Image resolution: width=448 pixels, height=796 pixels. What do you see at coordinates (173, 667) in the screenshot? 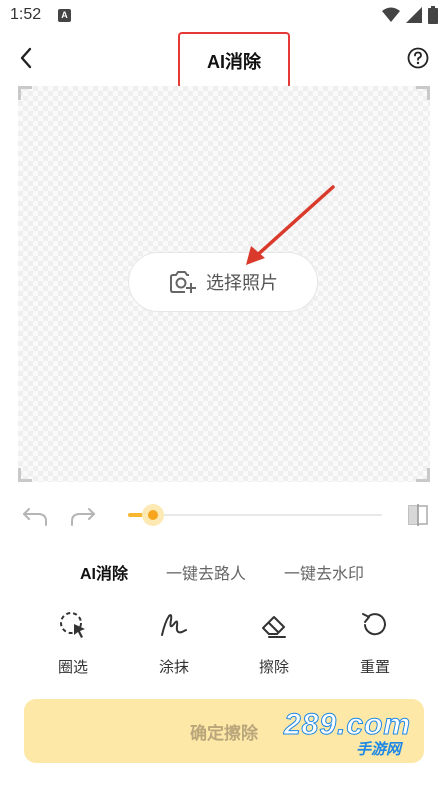
I see `tool-label: 涂抹` at bounding box center [173, 667].